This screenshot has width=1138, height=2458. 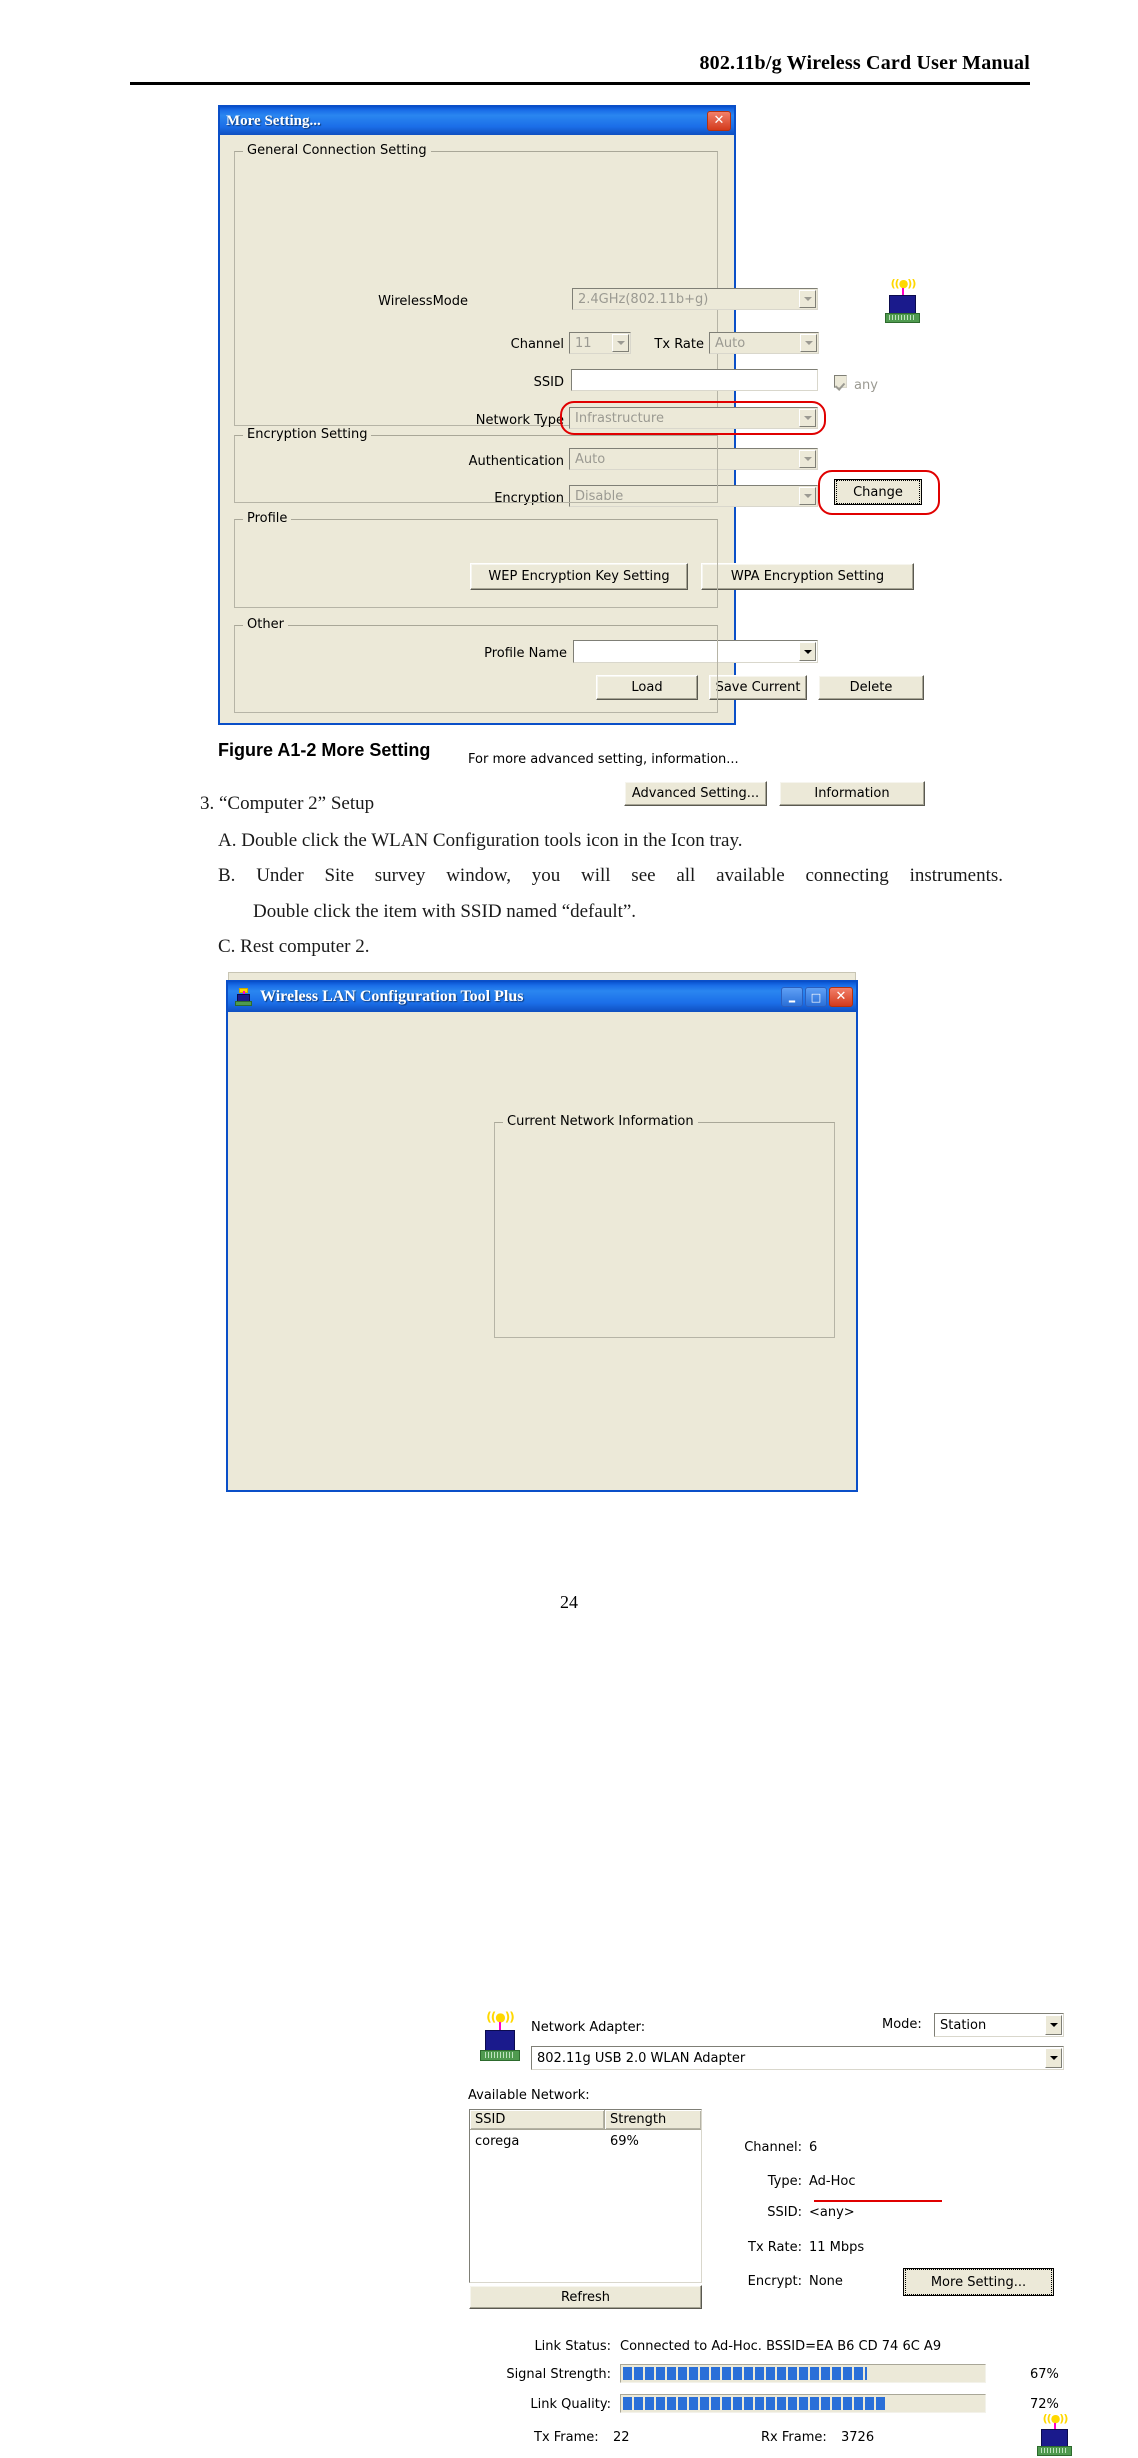 What do you see at coordinates (878, 2201) in the screenshot?
I see `ssid-highlight-line` at bounding box center [878, 2201].